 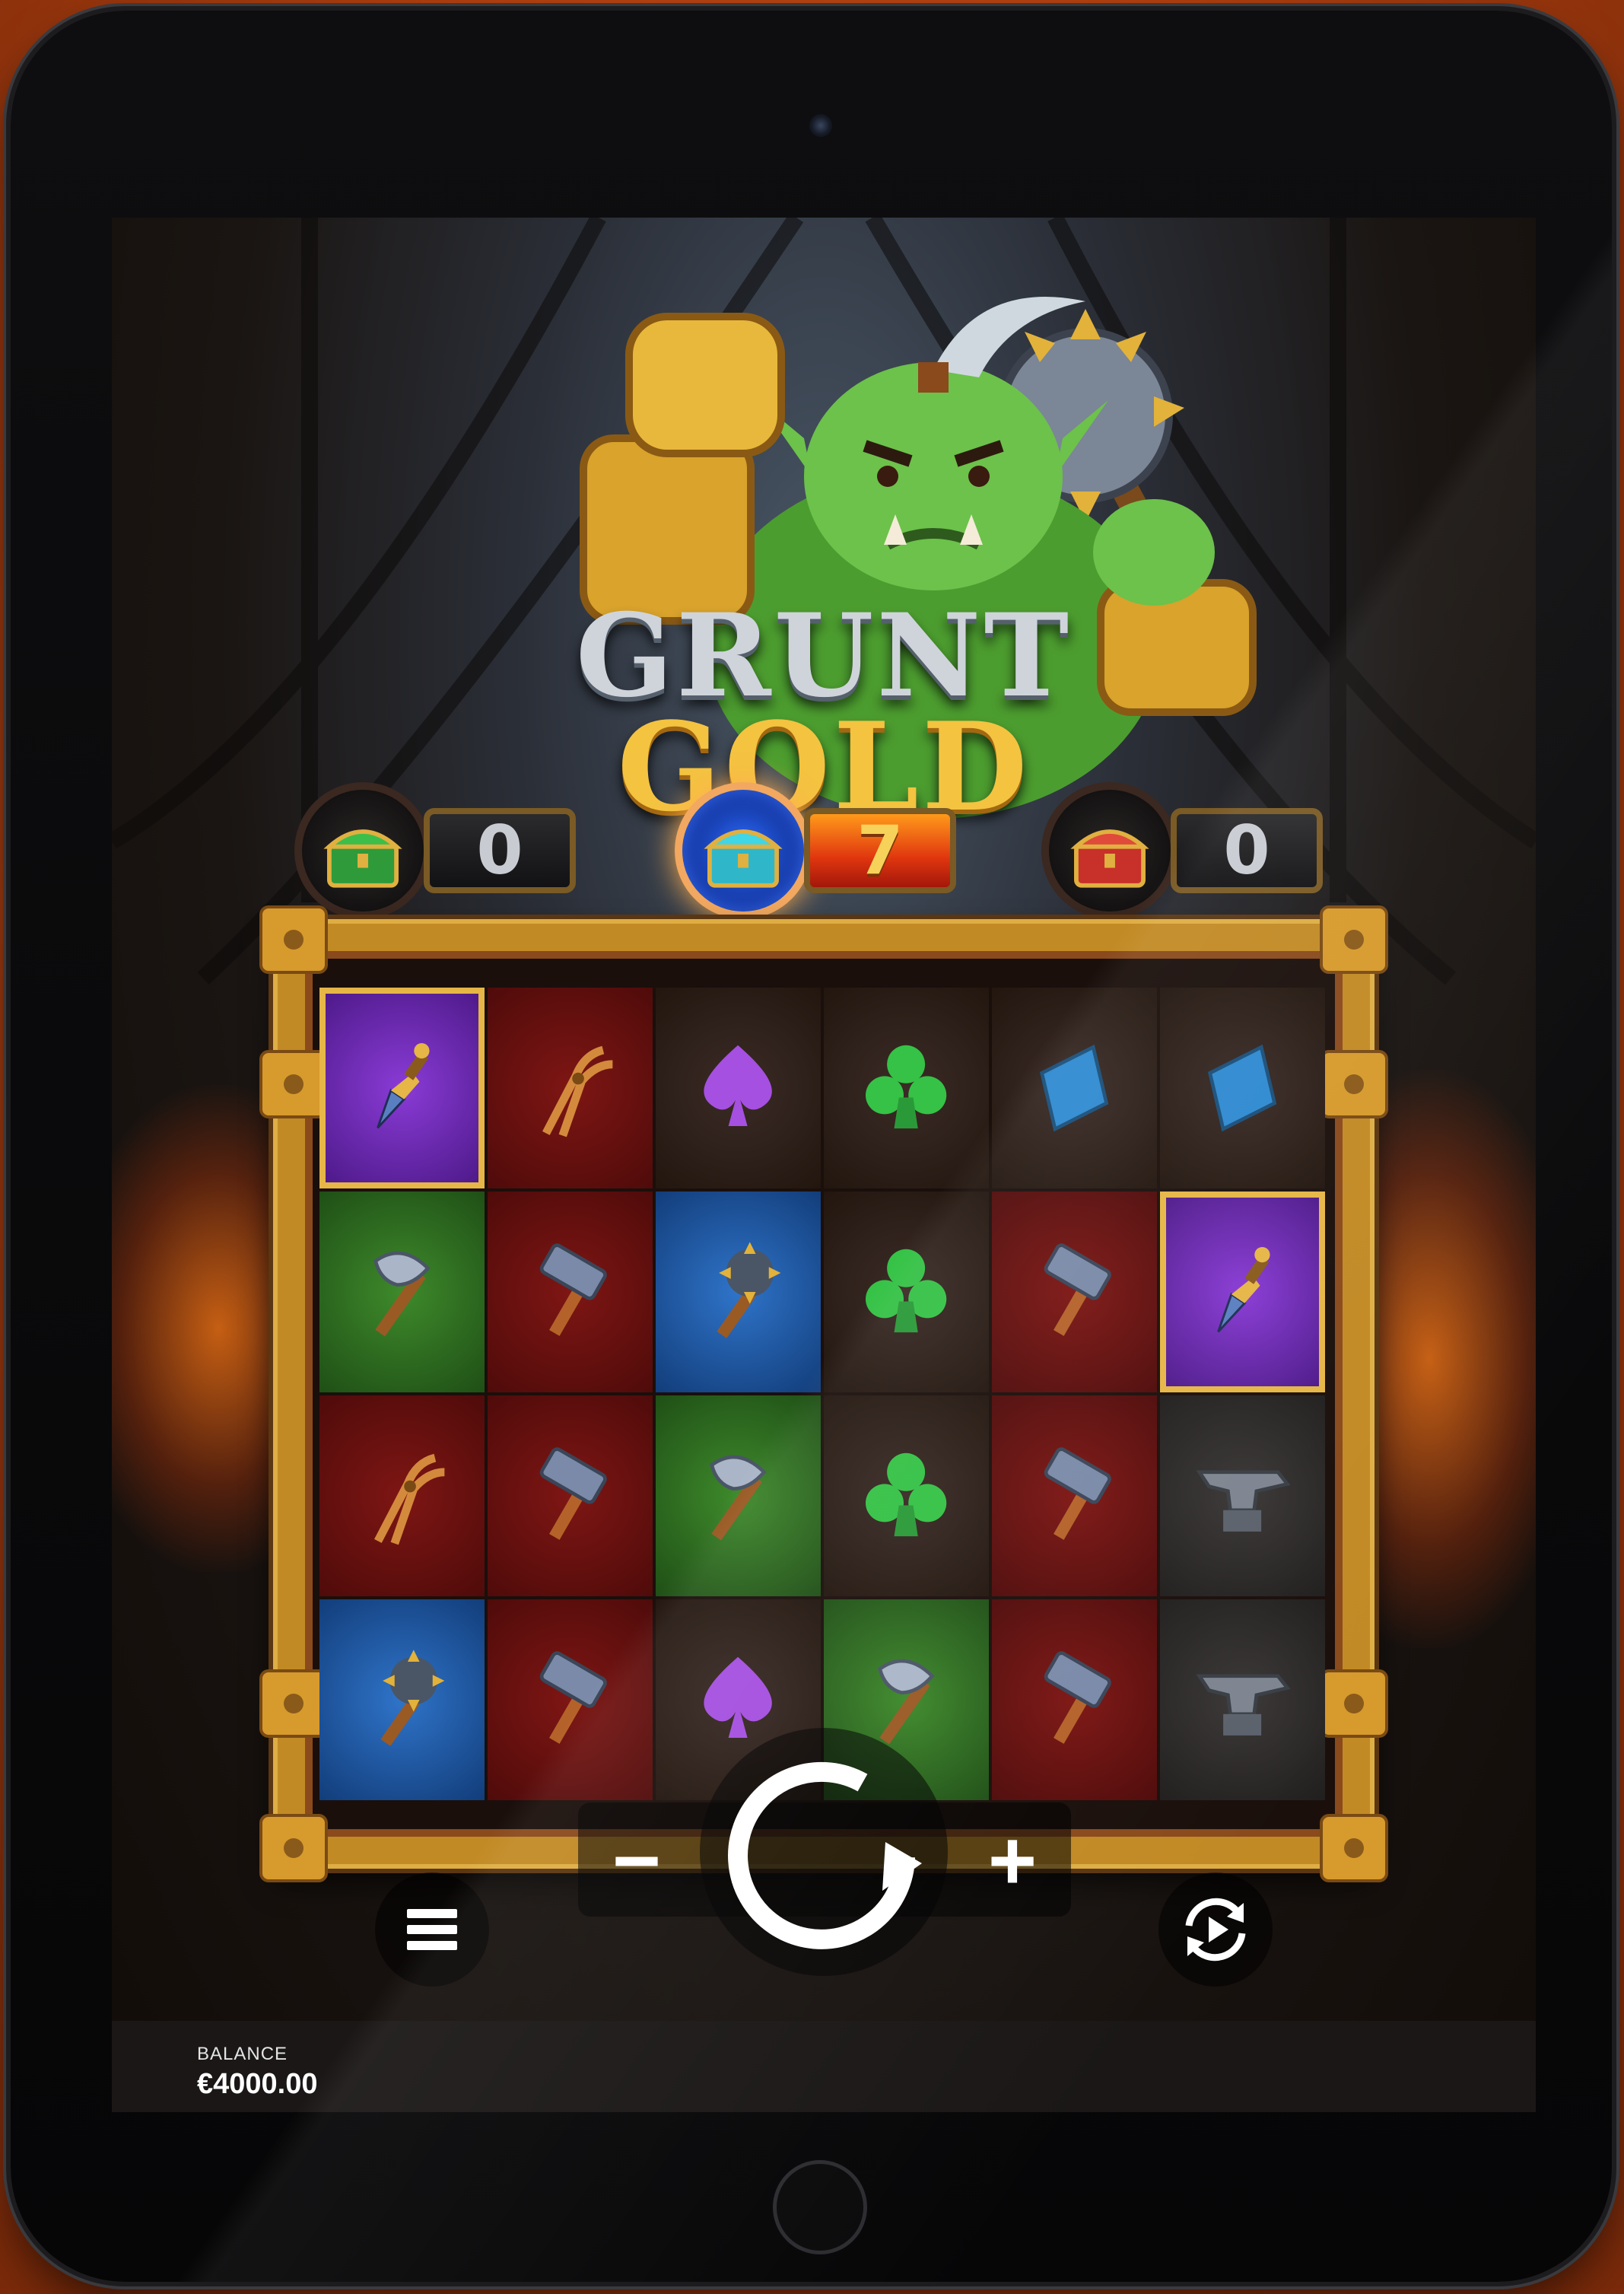 I want to click on menu-button, so click(x=432, y=1930).